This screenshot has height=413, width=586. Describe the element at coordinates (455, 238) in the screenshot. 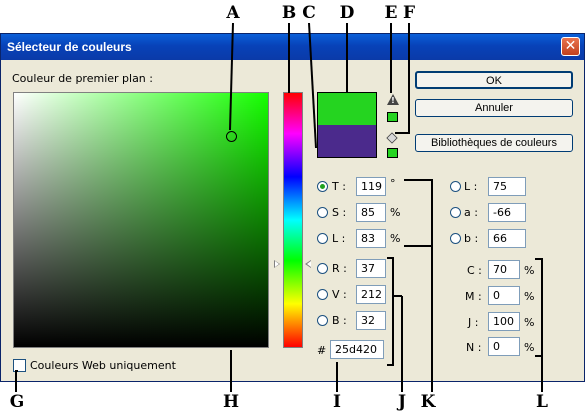

I see `radio-lab-b` at that location.